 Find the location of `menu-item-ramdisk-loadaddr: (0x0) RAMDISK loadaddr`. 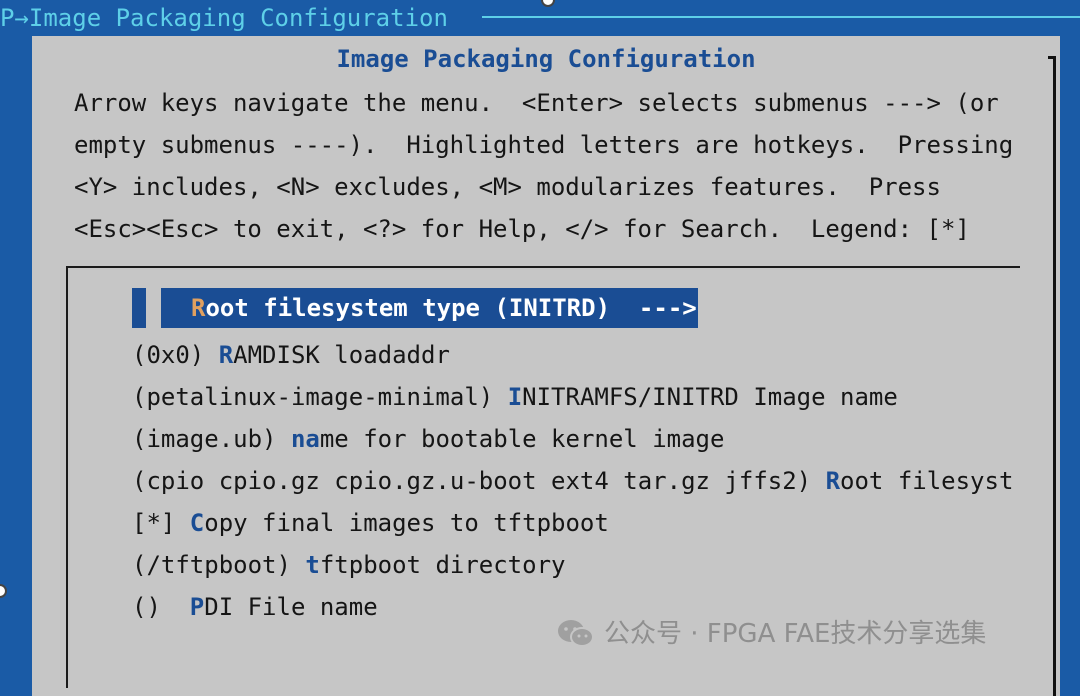

menu-item-ramdisk-loadaddr: (0x0) RAMDISK loadaddr is located at coordinates (291, 355).